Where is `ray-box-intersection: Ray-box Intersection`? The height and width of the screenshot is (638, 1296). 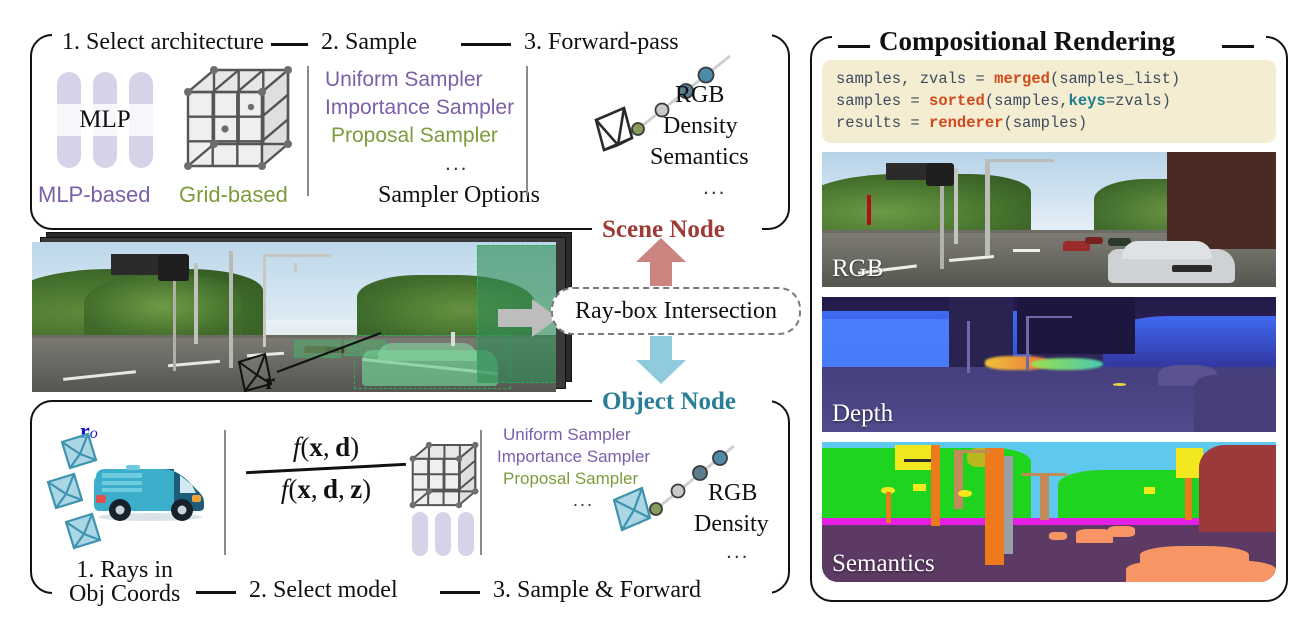
ray-box-intersection: Ray-box Intersection is located at coordinates (676, 311).